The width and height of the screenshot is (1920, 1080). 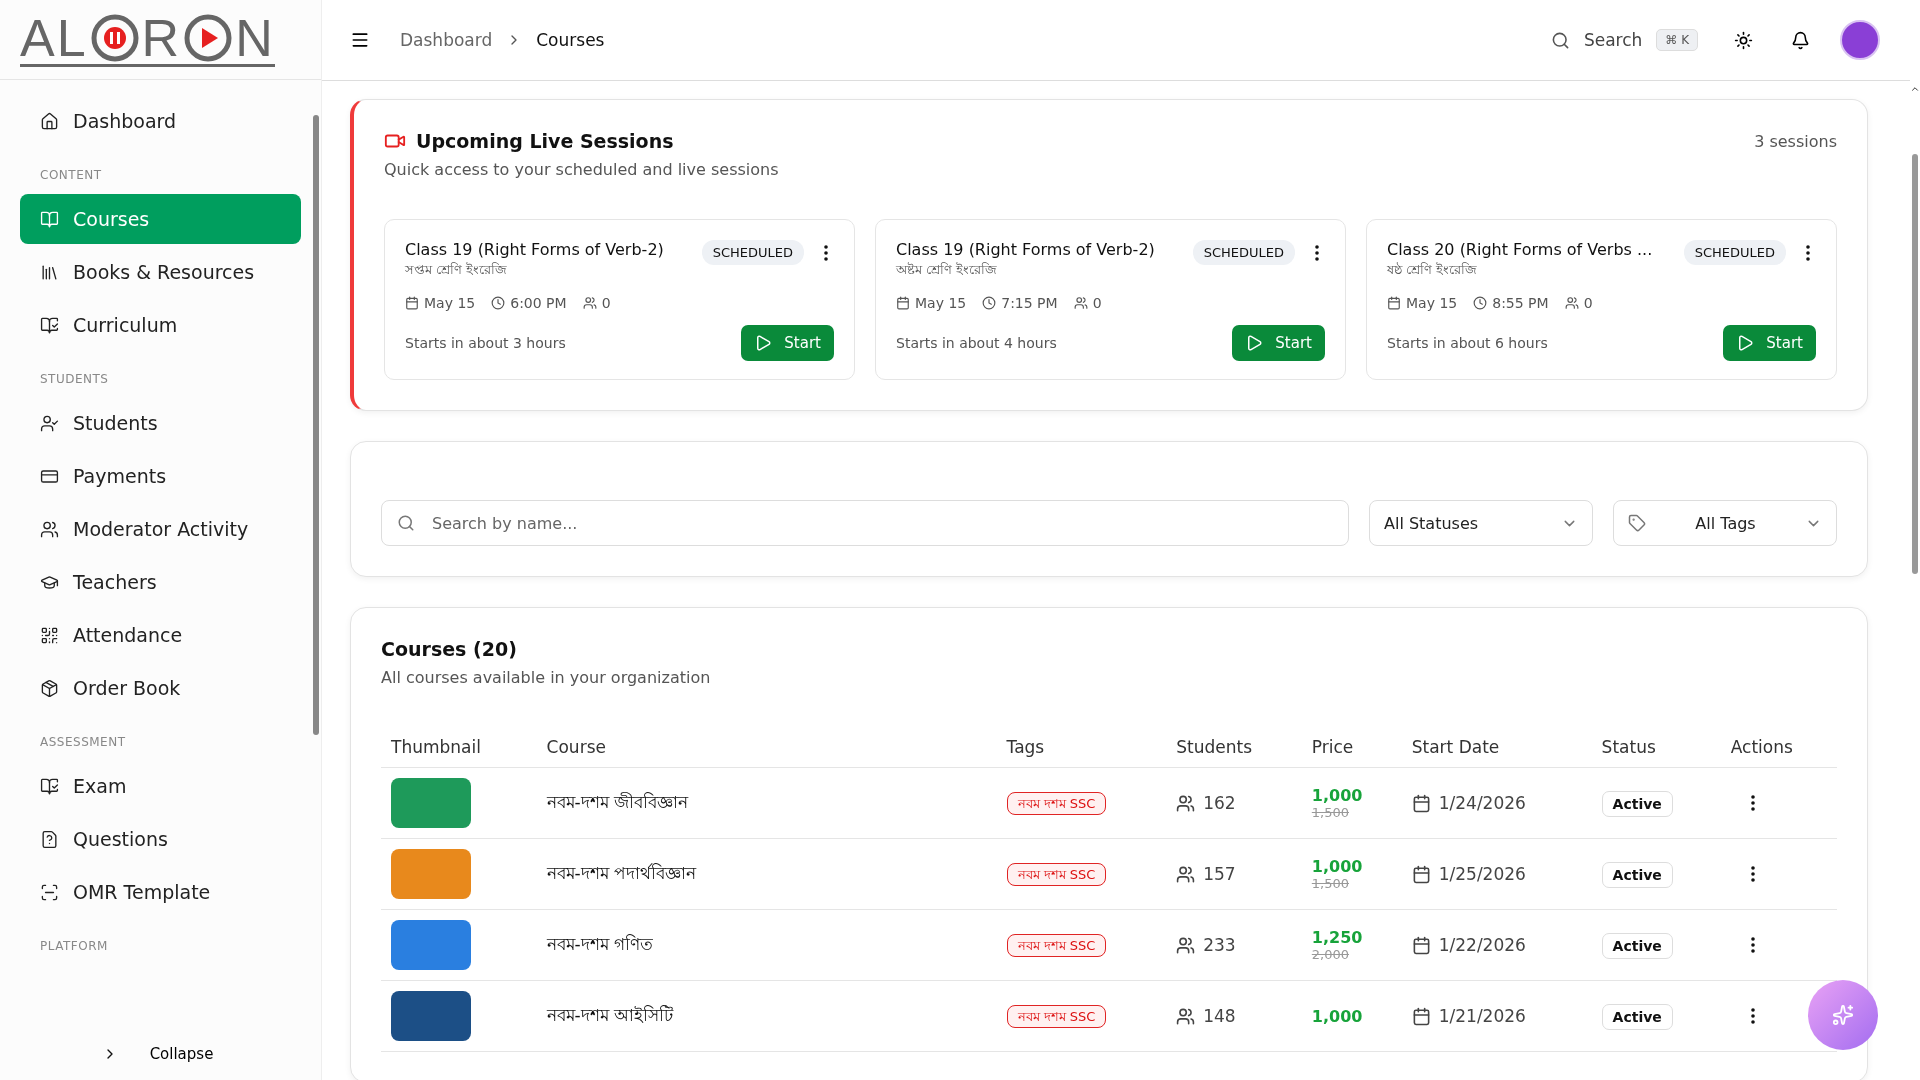 I want to click on user-check-icon, so click(x=49, y=423).